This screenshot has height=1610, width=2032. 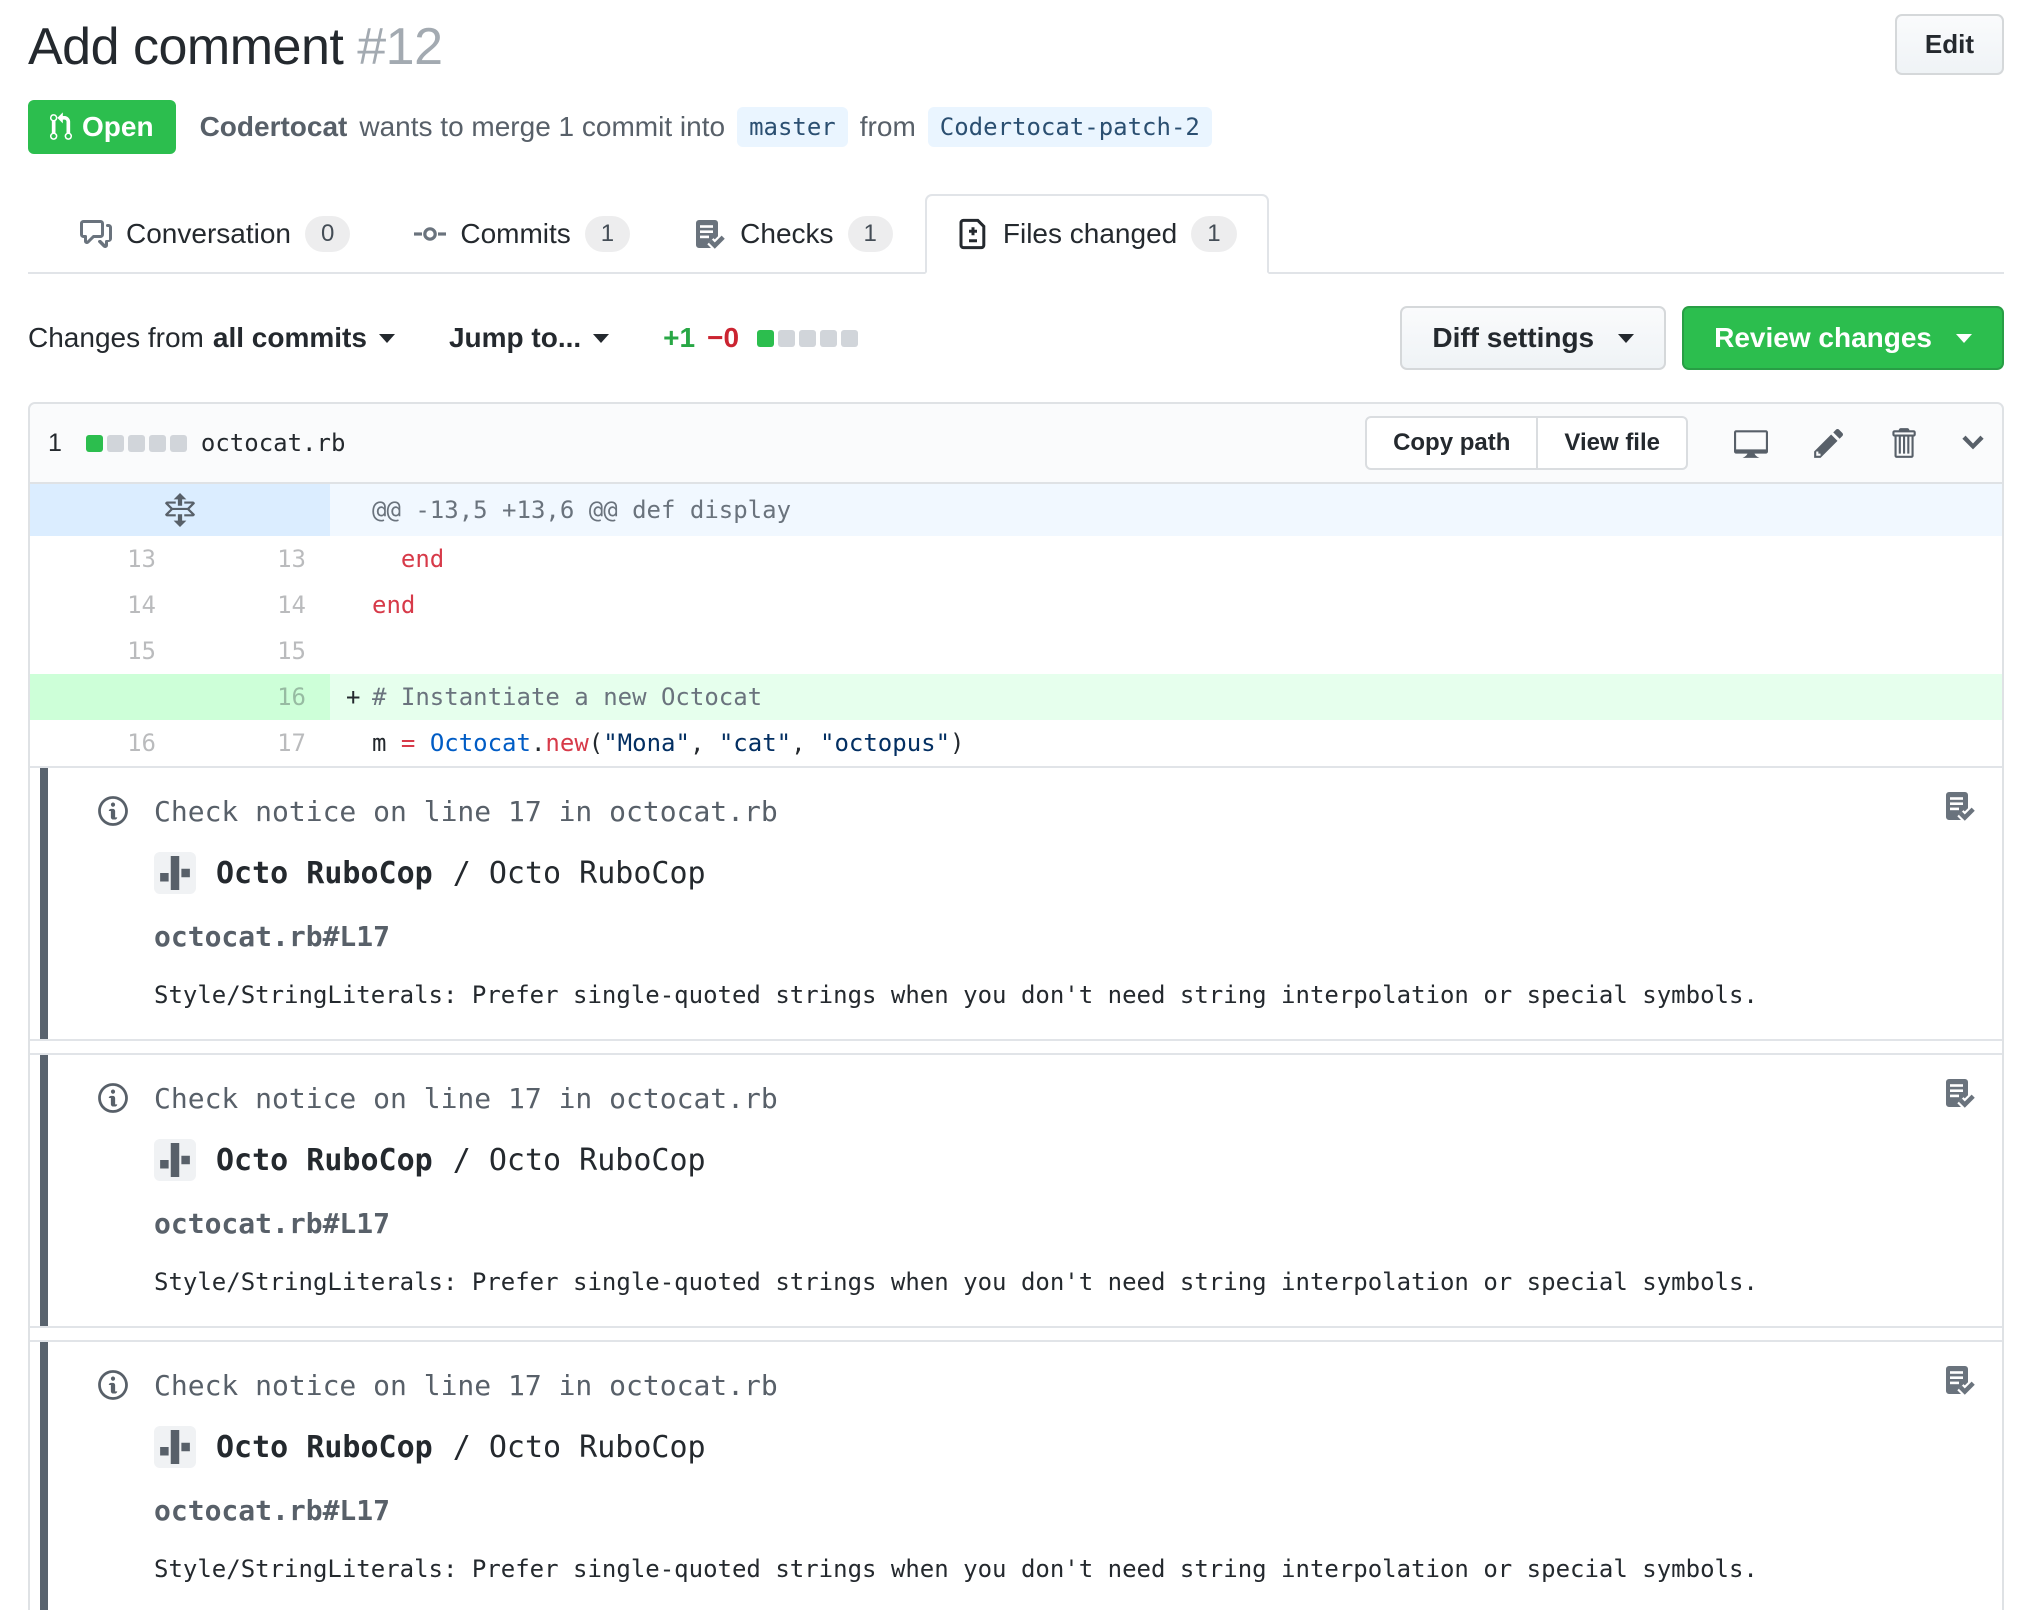 I want to click on old-line-number: 15, so click(x=105, y=651).